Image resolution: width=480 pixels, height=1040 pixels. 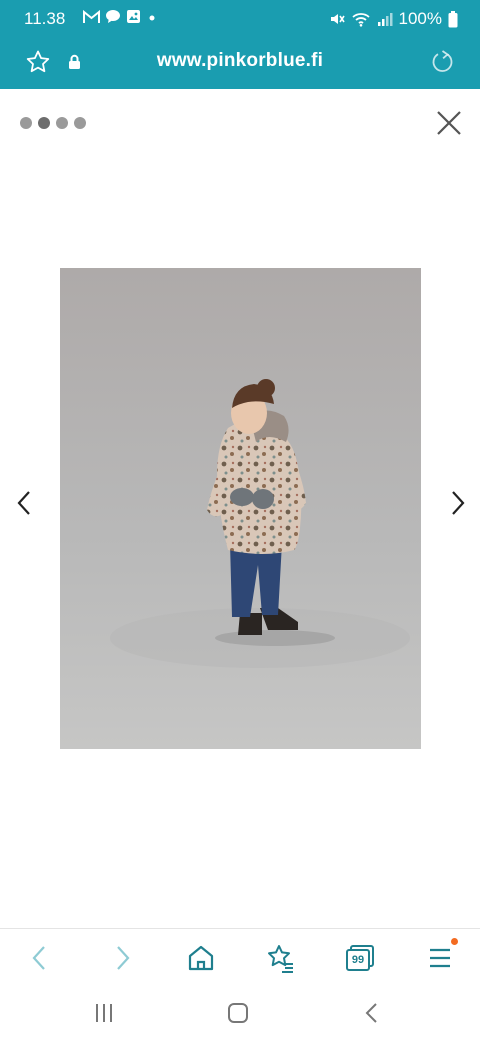 What do you see at coordinates (337, 19) in the screenshot?
I see `mute-icon` at bounding box center [337, 19].